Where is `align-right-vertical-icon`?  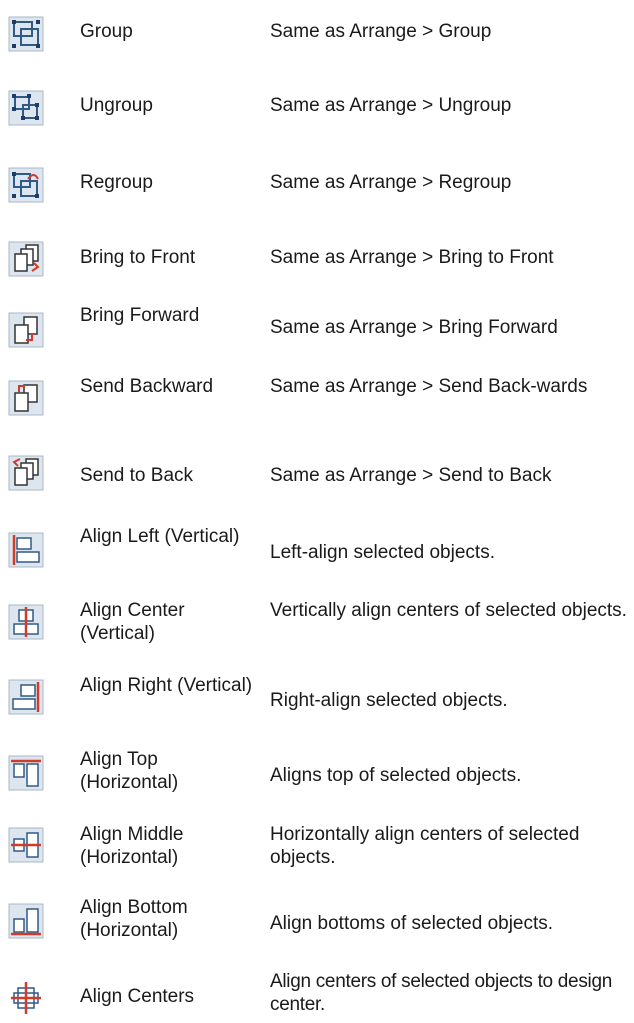 align-right-vertical-icon is located at coordinates (26, 697).